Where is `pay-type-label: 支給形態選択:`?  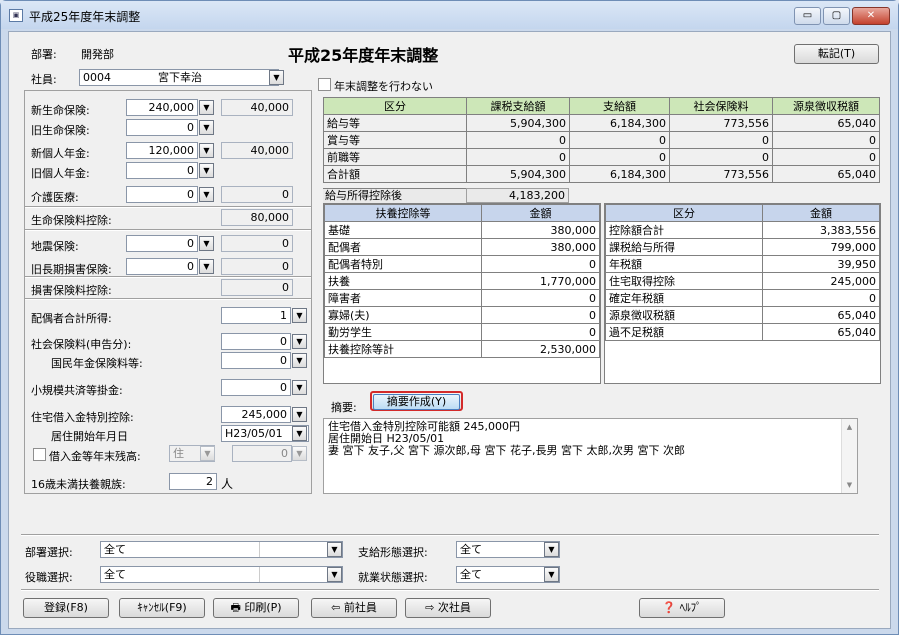
pay-type-label: 支給形態選択: is located at coordinates (393, 552).